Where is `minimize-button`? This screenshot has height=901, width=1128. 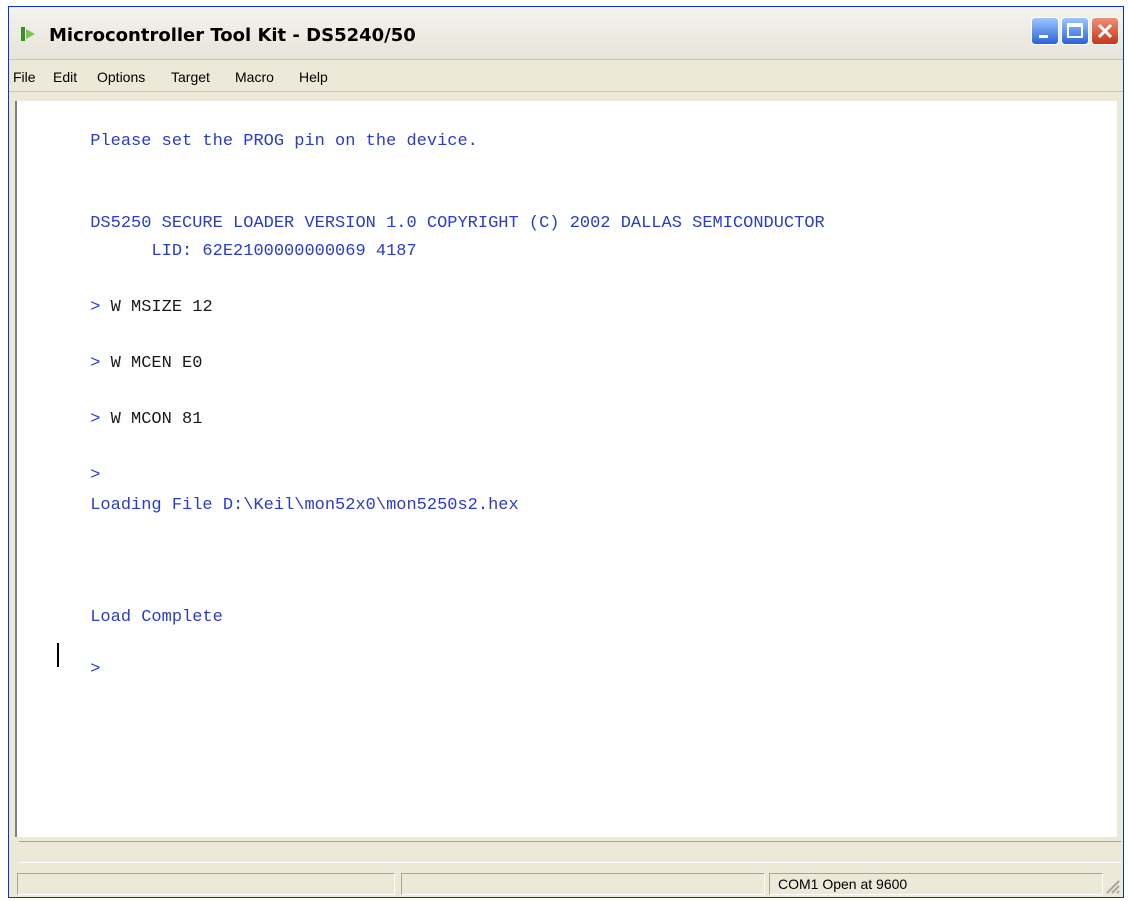 minimize-button is located at coordinates (1045, 31).